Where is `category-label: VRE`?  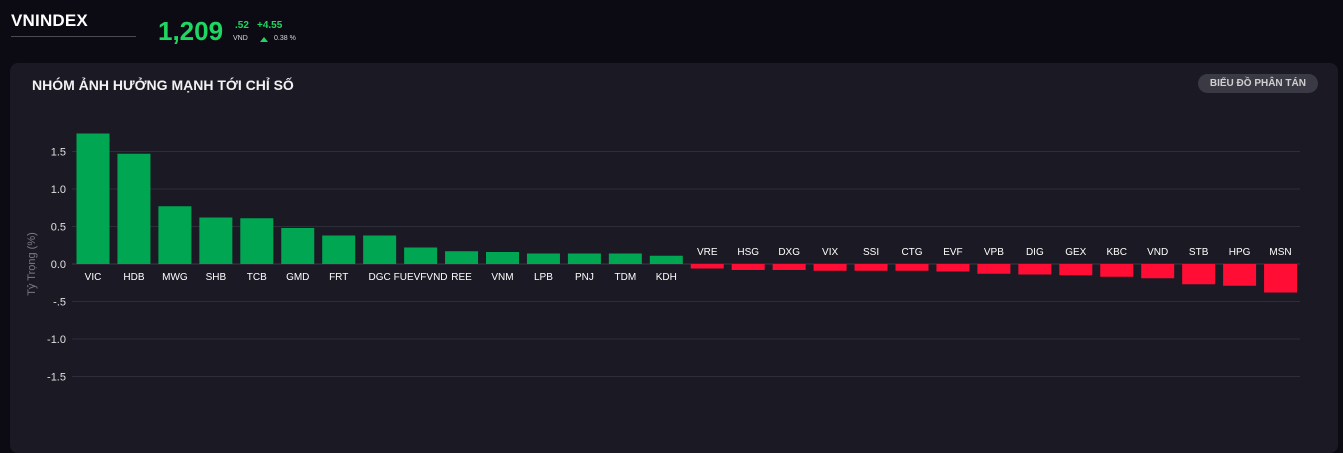 category-label: VRE is located at coordinates (707, 252).